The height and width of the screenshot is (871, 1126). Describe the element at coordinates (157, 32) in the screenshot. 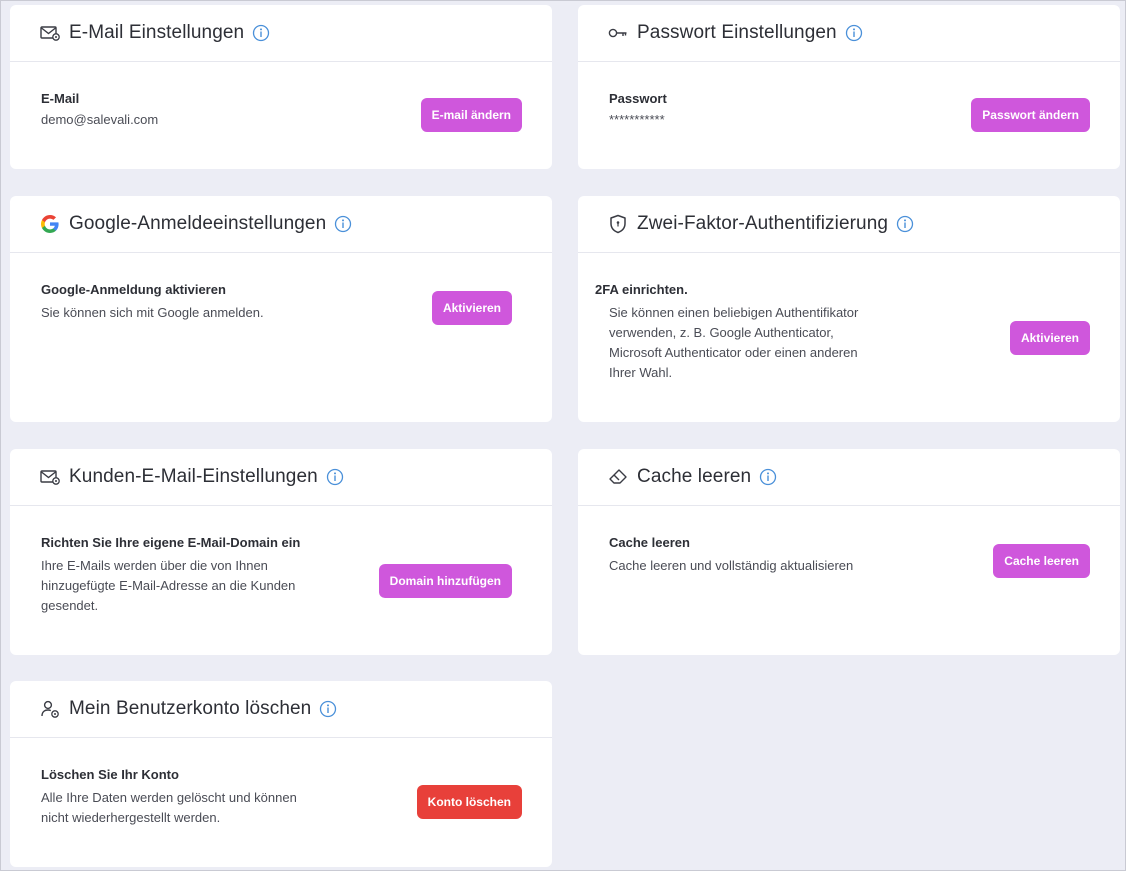

I see `card-title: E-Mail Einstellungen` at that location.